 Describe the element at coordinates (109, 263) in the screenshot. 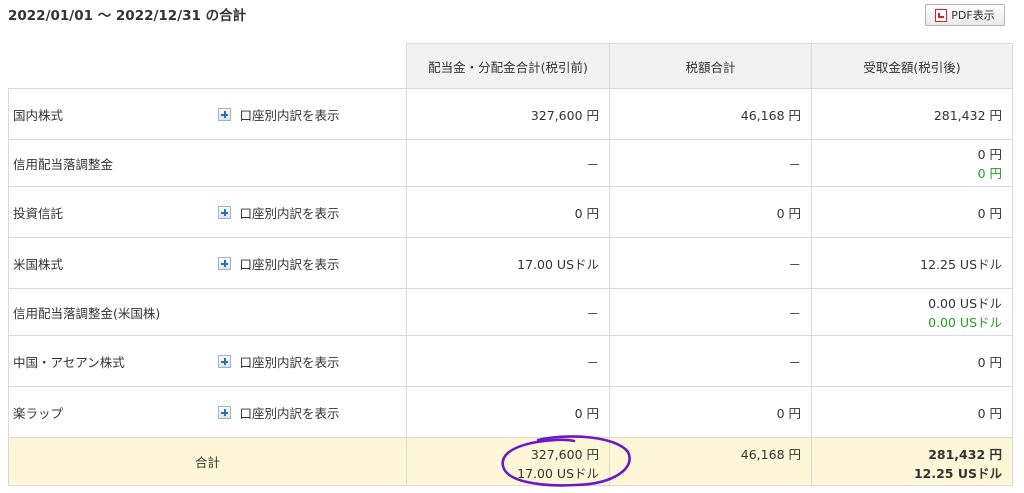

I see `row-label: 米国株式` at that location.